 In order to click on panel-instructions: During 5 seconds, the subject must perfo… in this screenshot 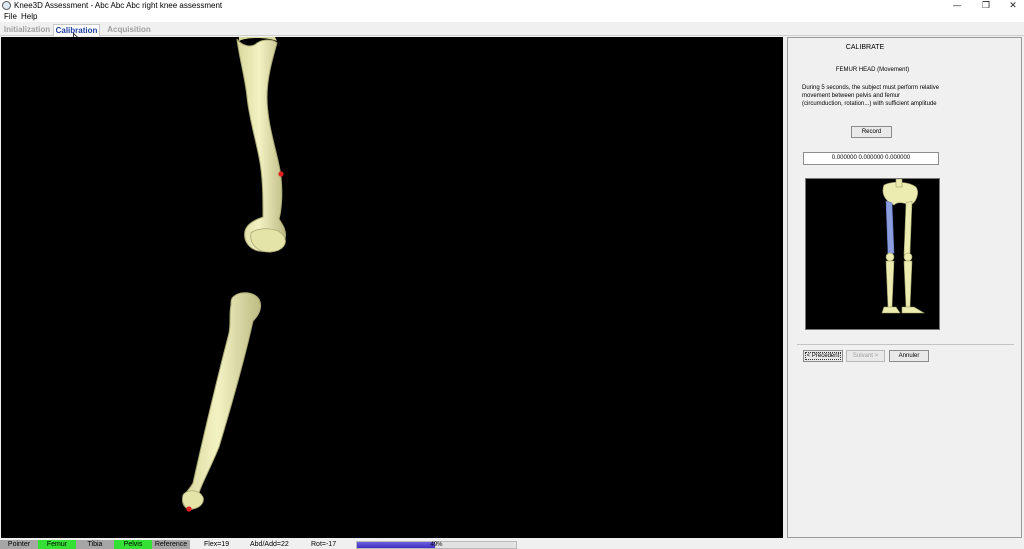, I will do `click(871, 96)`.